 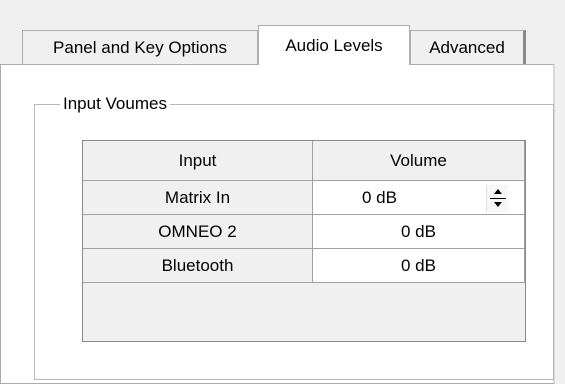 I want to click on row-label-matrix-in: Matrix In, so click(x=198, y=198).